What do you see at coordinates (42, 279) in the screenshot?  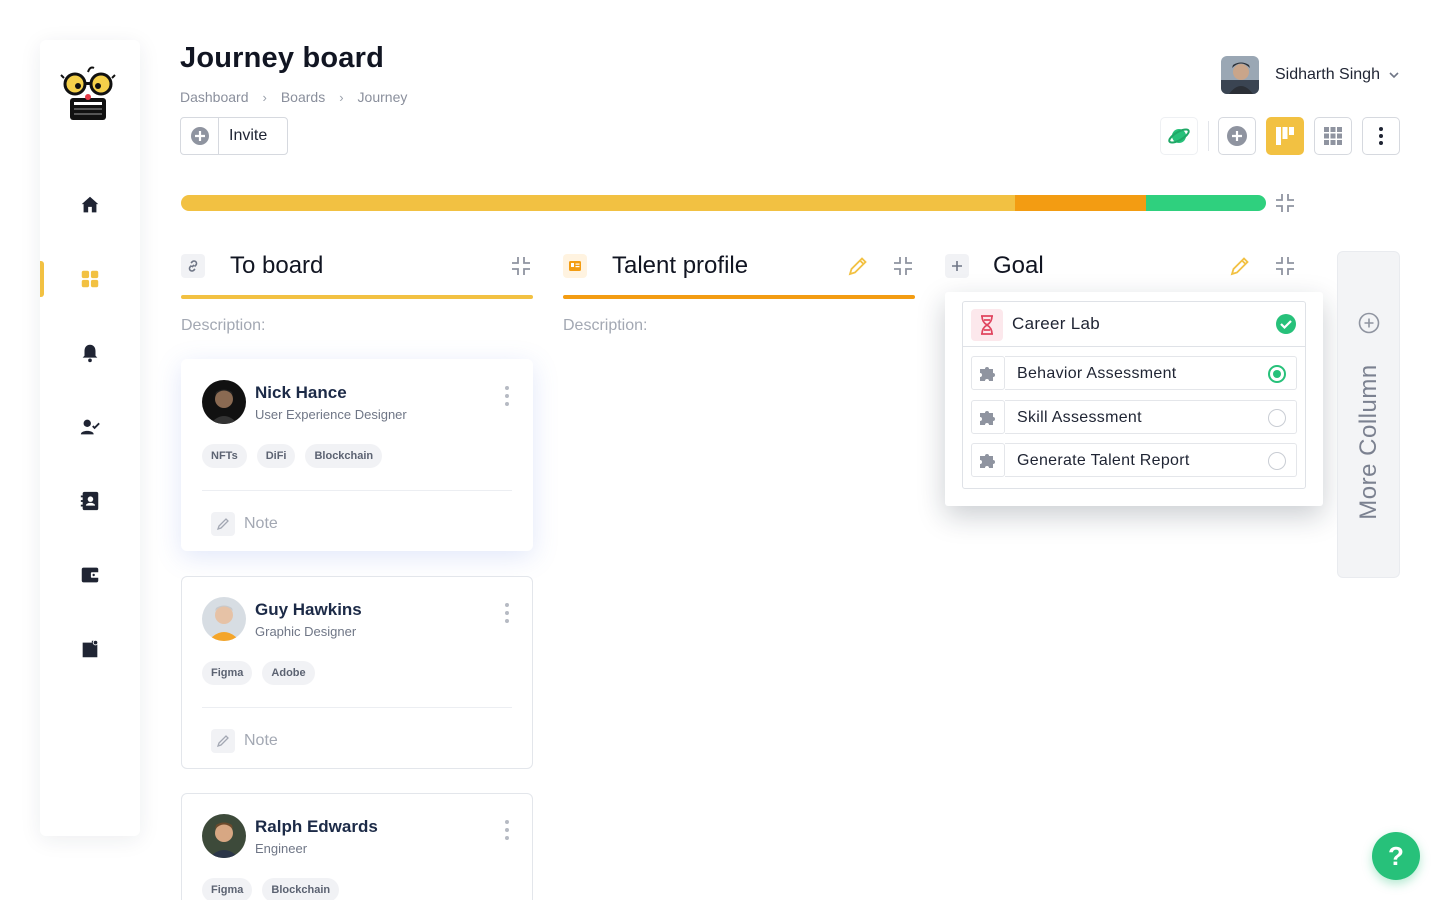 I see `active-indicator` at bounding box center [42, 279].